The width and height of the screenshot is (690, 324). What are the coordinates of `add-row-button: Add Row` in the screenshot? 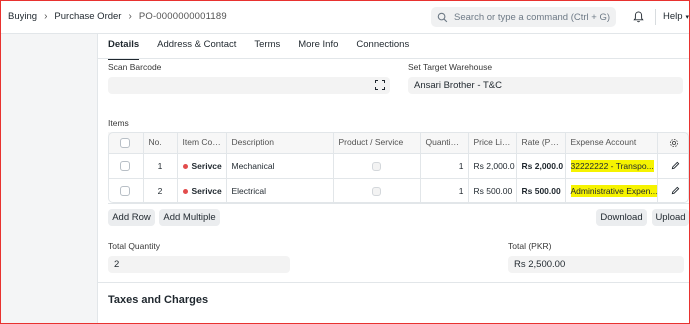 It's located at (131, 217).